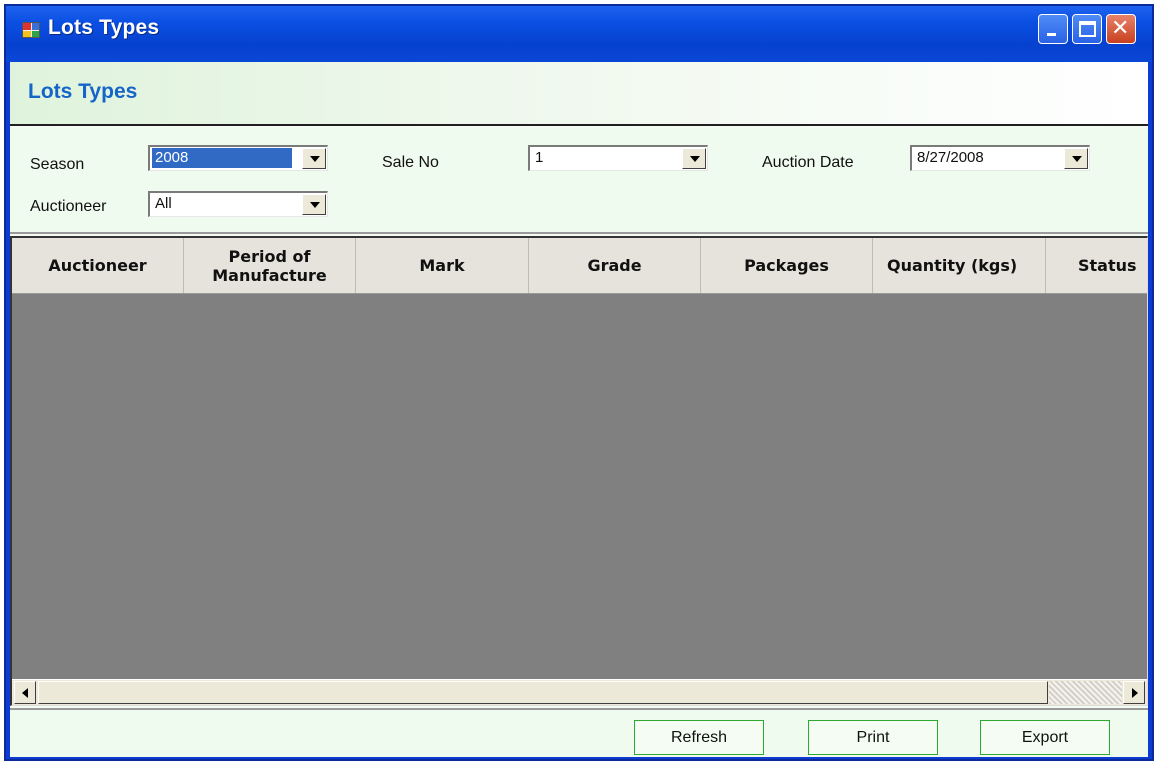  What do you see at coordinates (579, 94) in the screenshot?
I see `header-band: Lots Types` at bounding box center [579, 94].